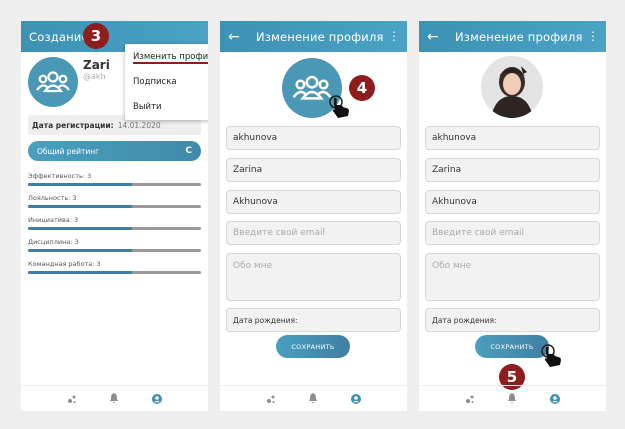 This screenshot has height=429, width=625. I want to click on metric-row: Инициатива: 3, so click(114, 223).